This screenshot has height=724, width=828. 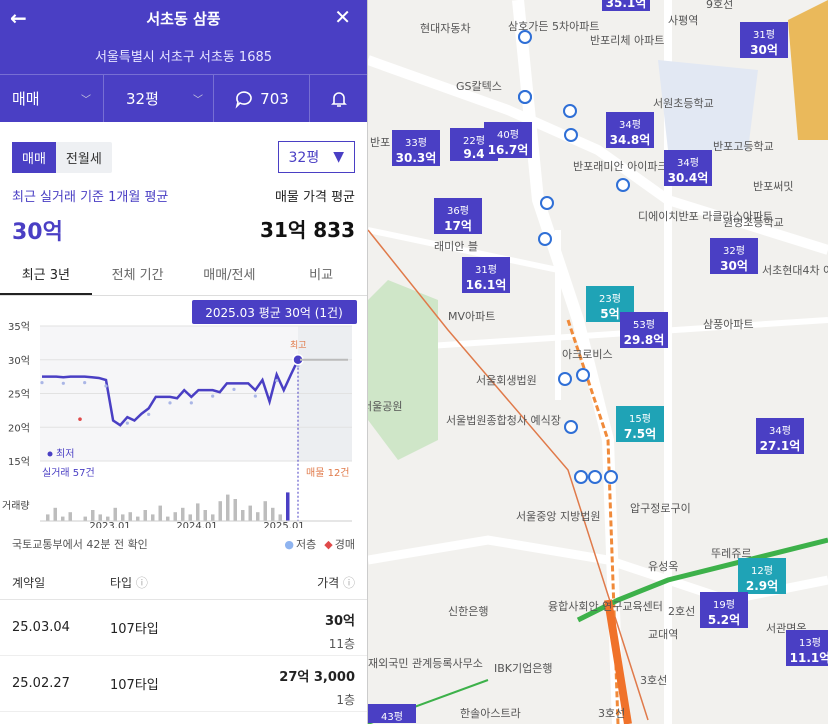 What do you see at coordinates (468, 611) in the screenshot?
I see `map-place-label: 신한은행` at bounding box center [468, 611].